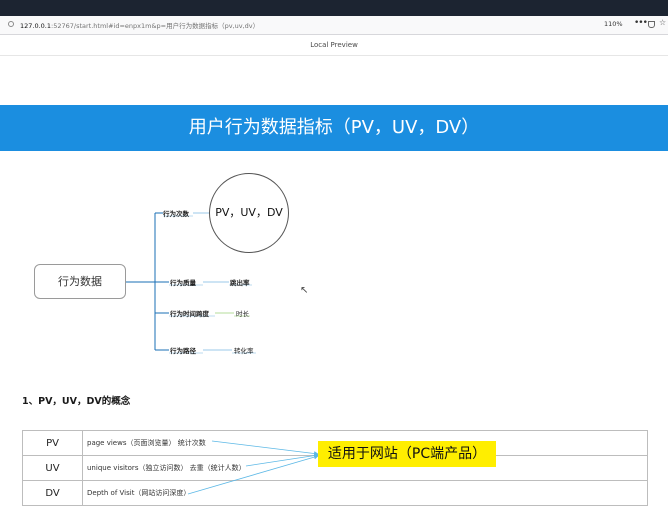  What do you see at coordinates (253, 467) in the screenshot?
I see `callout-arrows` at bounding box center [253, 467].